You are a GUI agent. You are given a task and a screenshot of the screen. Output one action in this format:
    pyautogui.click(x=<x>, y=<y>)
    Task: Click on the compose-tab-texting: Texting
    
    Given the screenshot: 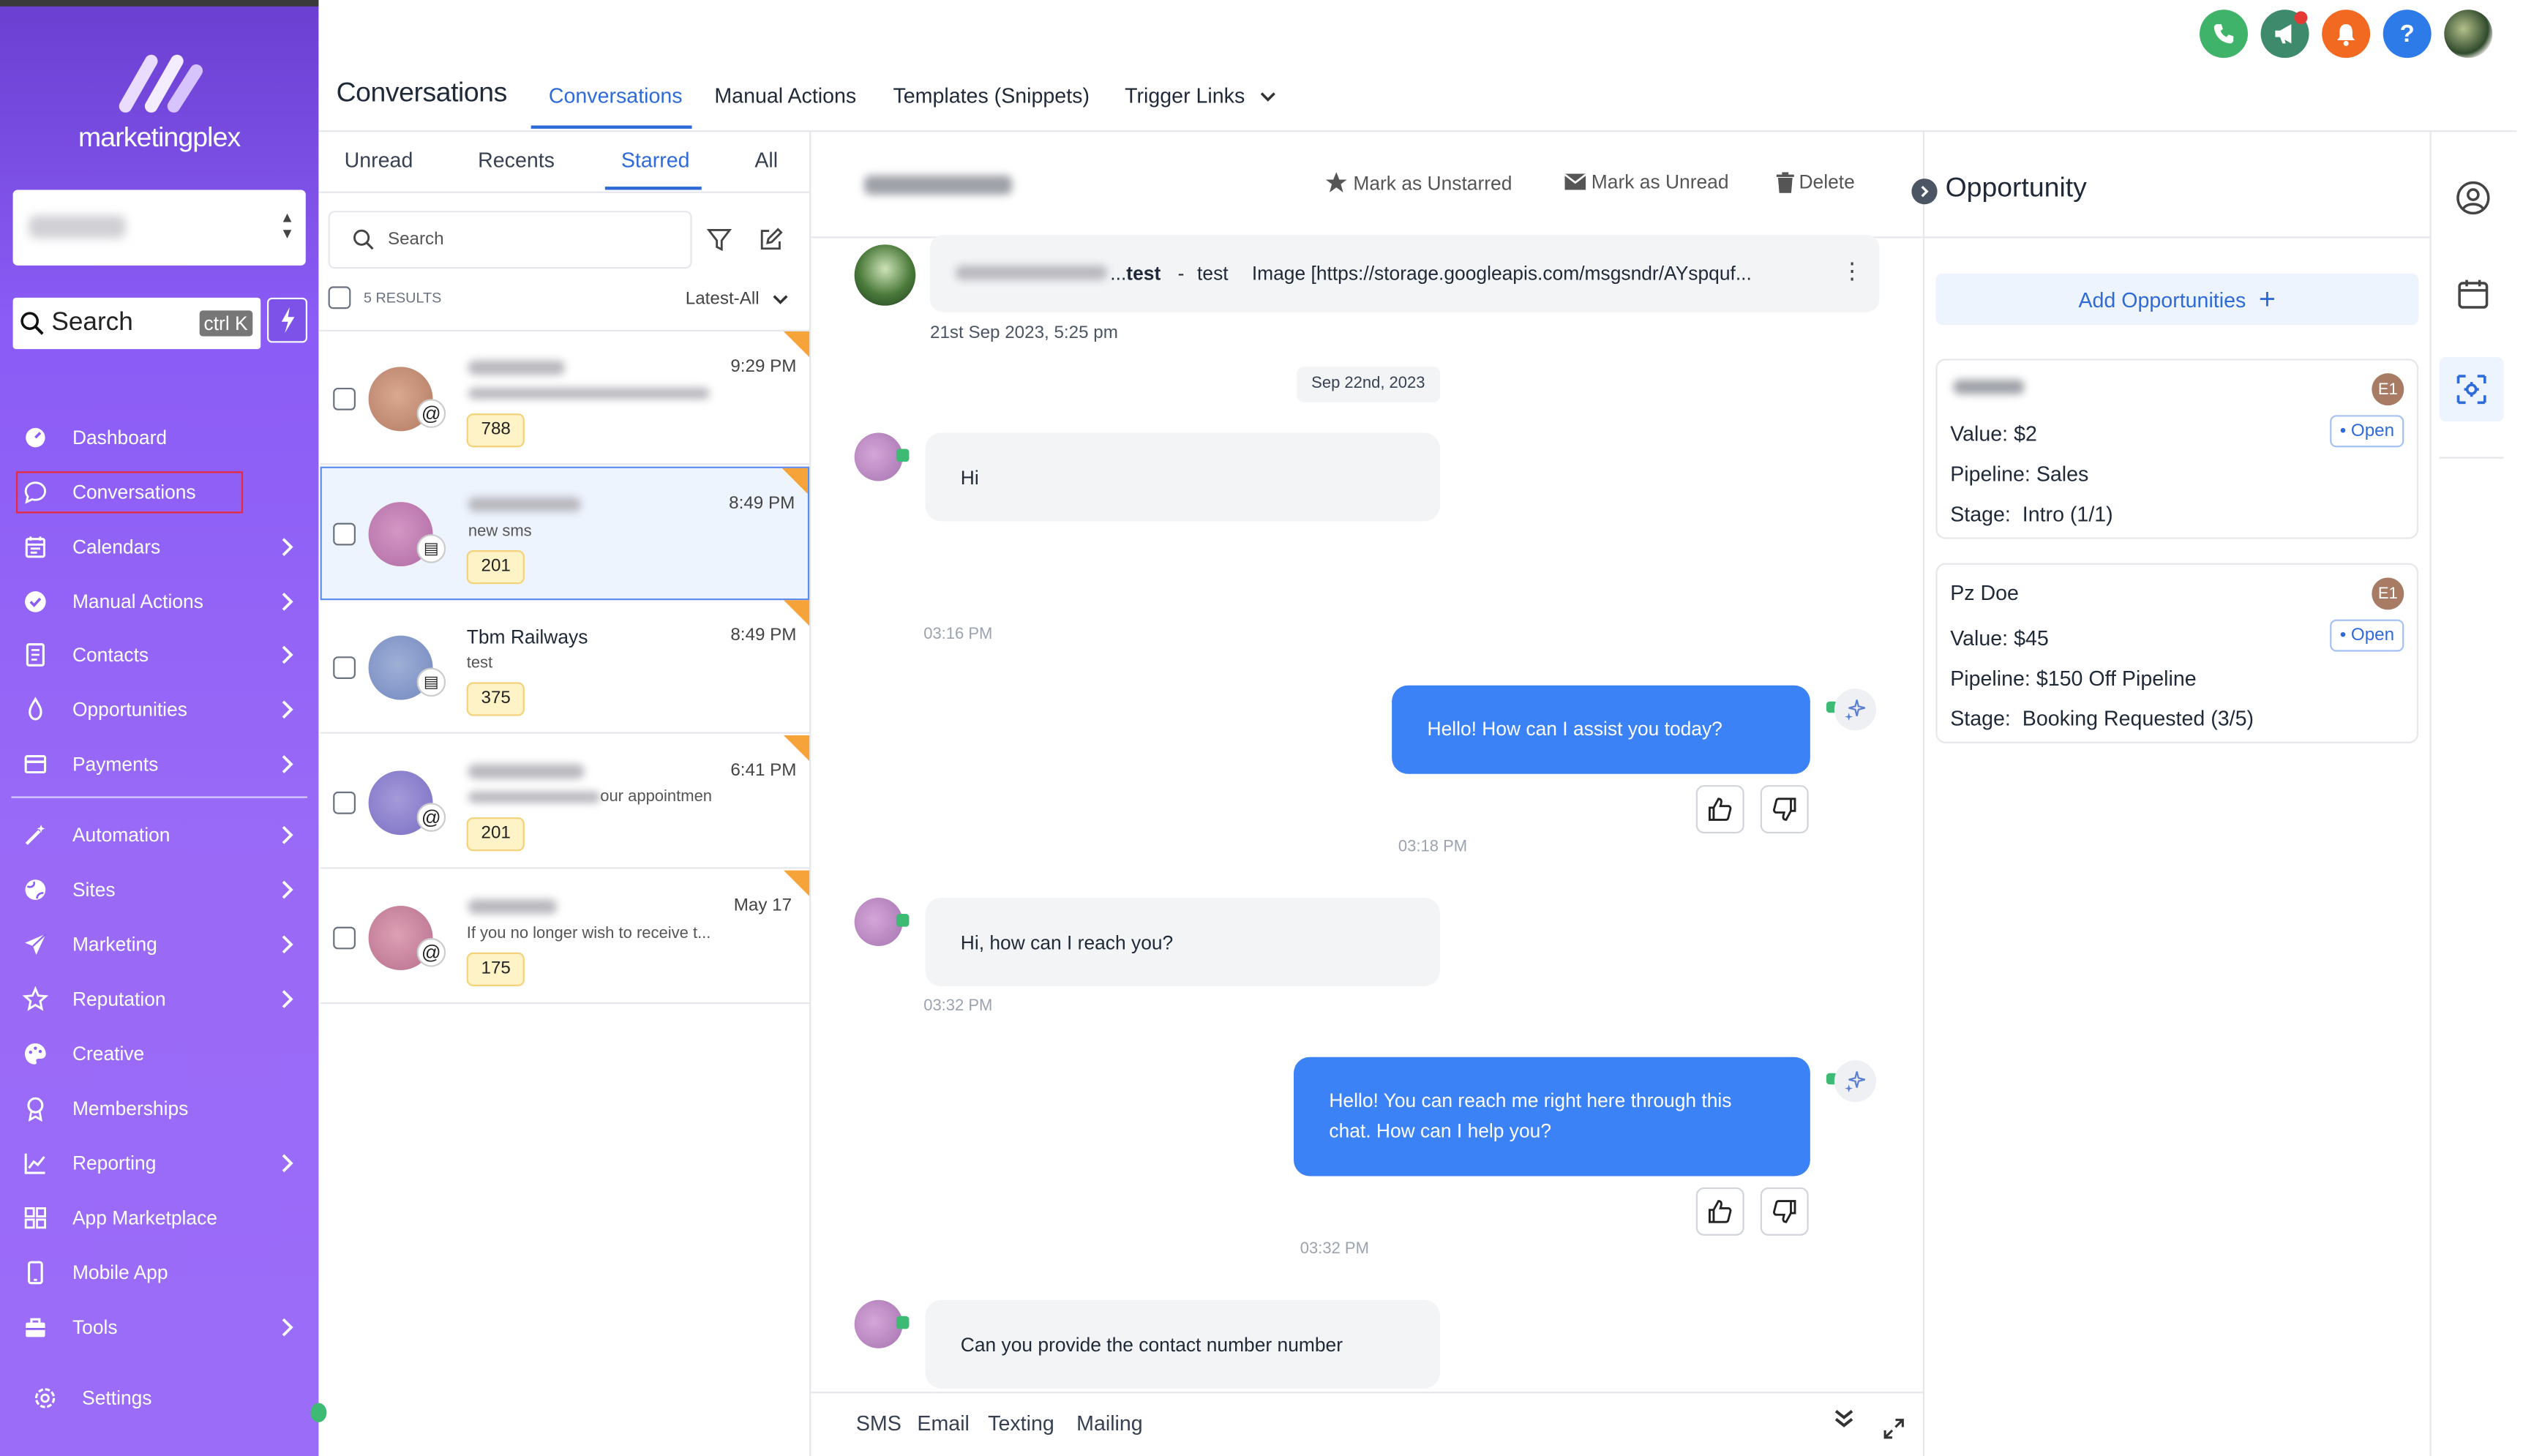 What is the action you would take?
    pyautogui.click(x=1021, y=1423)
    